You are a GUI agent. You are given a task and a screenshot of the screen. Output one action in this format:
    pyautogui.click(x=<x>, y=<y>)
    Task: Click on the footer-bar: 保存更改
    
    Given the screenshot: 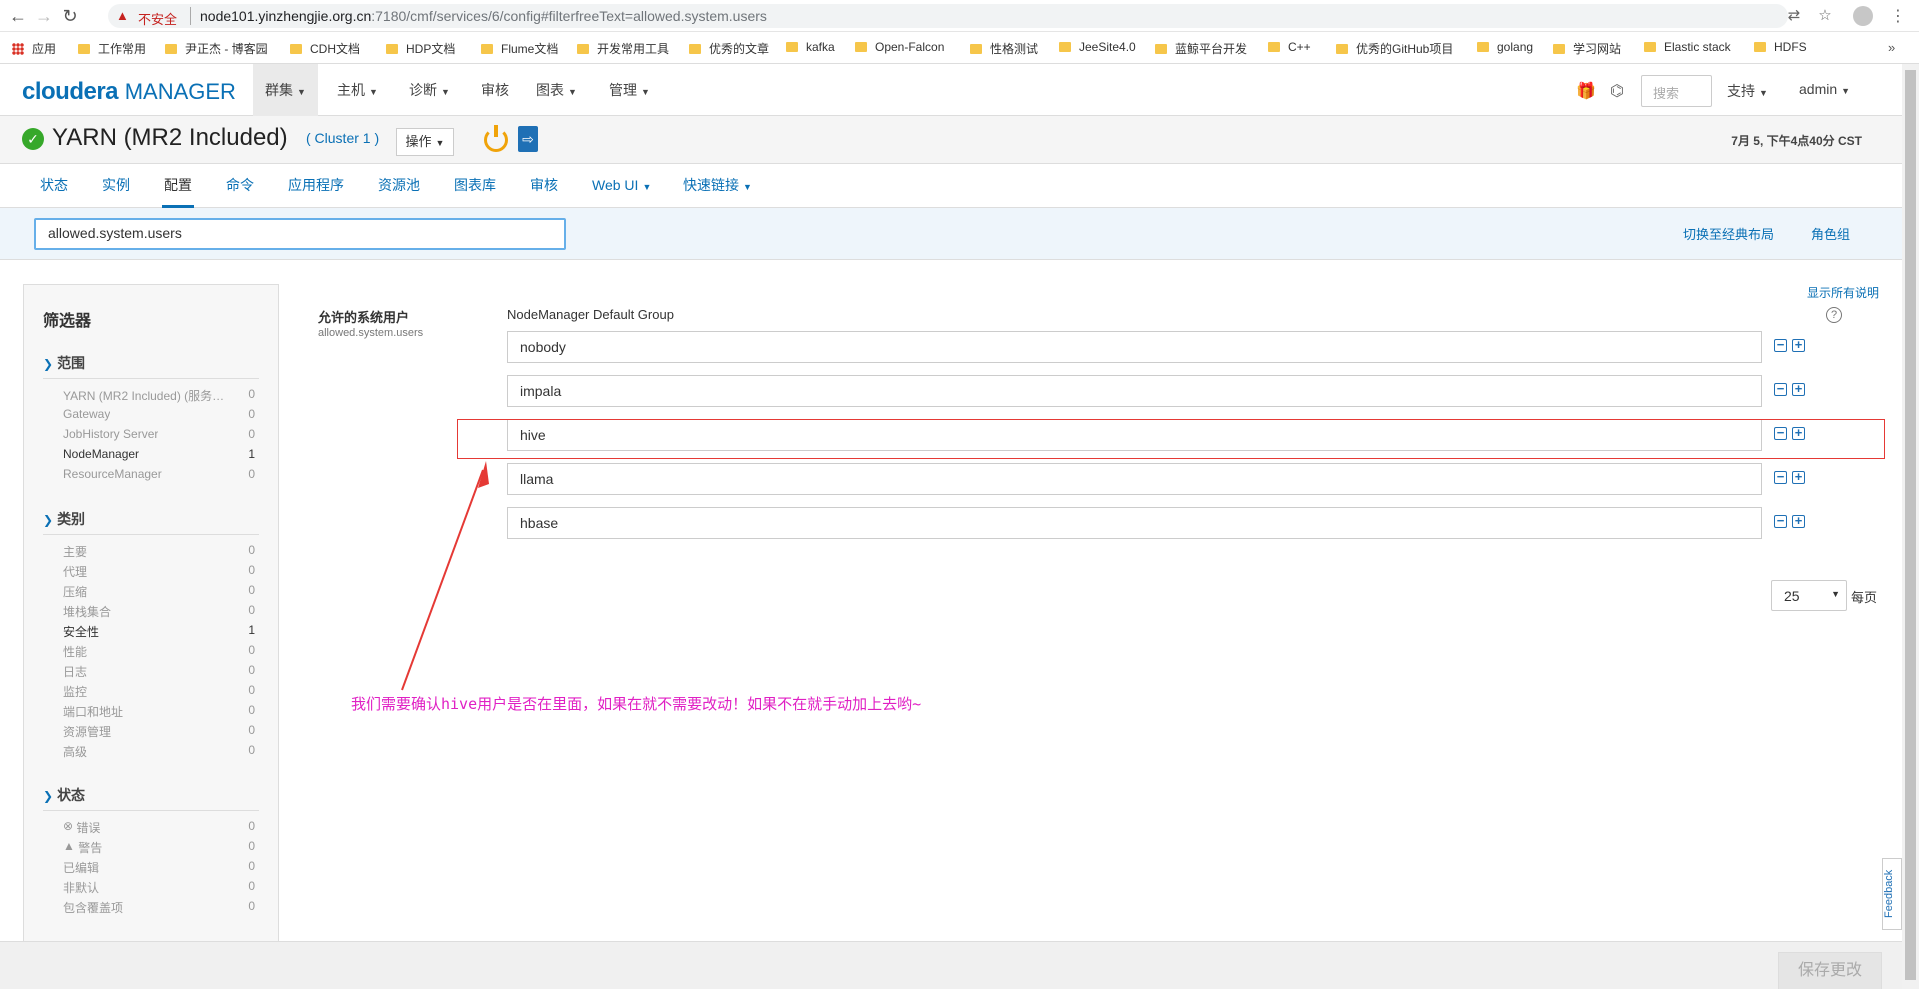 What is the action you would take?
    pyautogui.click(x=951, y=965)
    